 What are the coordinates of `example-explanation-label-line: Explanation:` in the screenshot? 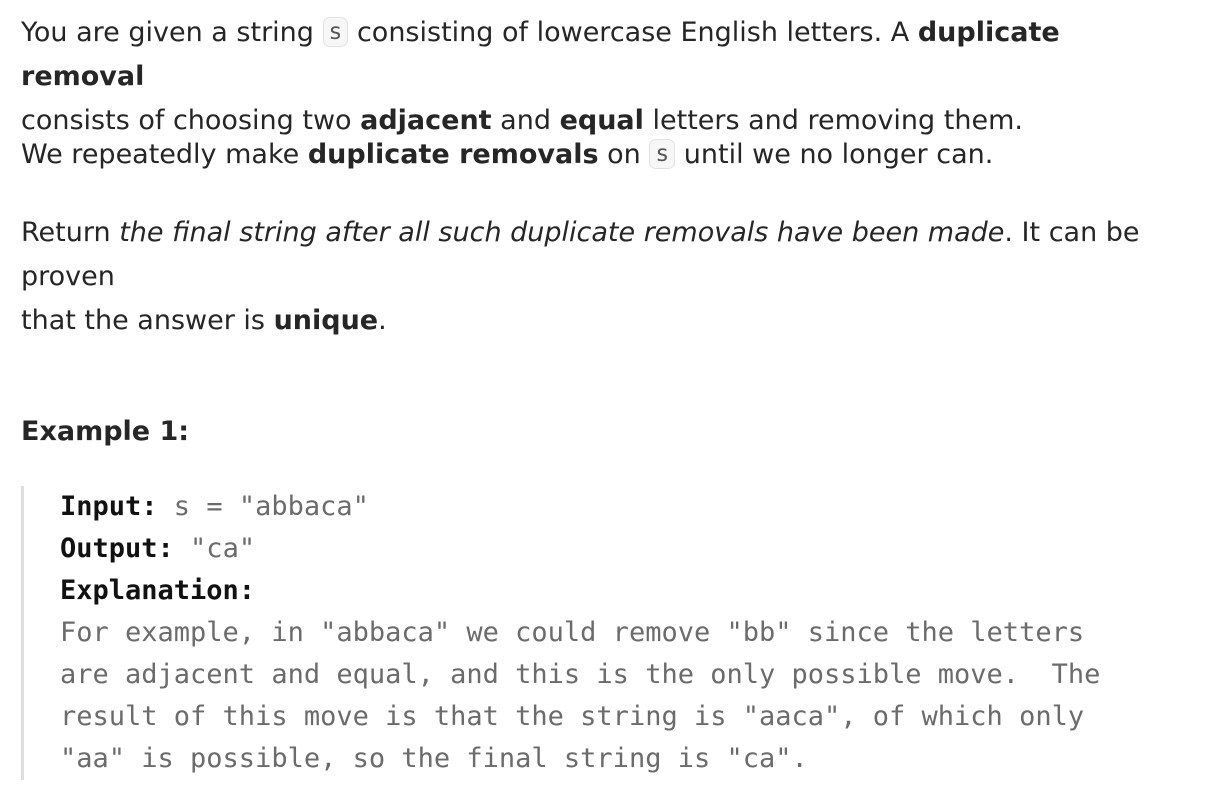 It's located at (157, 591).